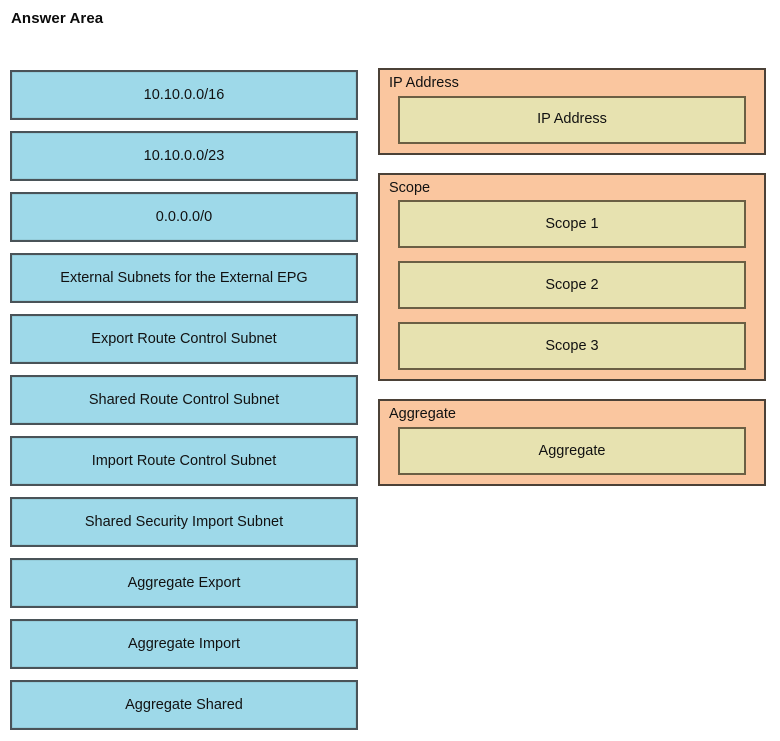 The height and width of the screenshot is (741, 780). What do you see at coordinates (572, 119) in the screenshot?
I see `drop-slot: IP Address` at bounding box center [572, 119].